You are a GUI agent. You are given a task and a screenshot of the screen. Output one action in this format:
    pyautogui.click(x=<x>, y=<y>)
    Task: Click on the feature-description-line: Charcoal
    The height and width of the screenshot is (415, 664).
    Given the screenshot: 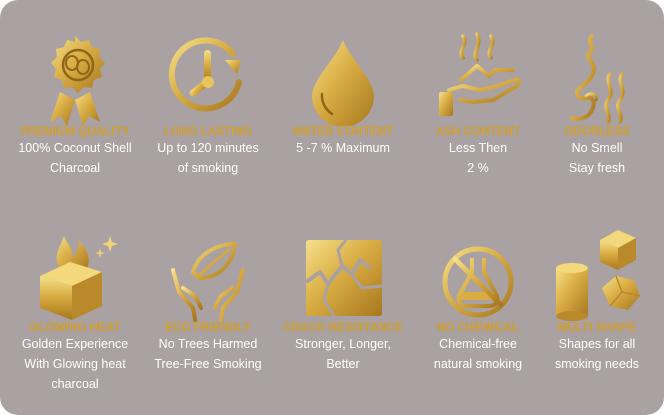 What is the action you would take?
    pyautogui.click(x=75, y=168)
    